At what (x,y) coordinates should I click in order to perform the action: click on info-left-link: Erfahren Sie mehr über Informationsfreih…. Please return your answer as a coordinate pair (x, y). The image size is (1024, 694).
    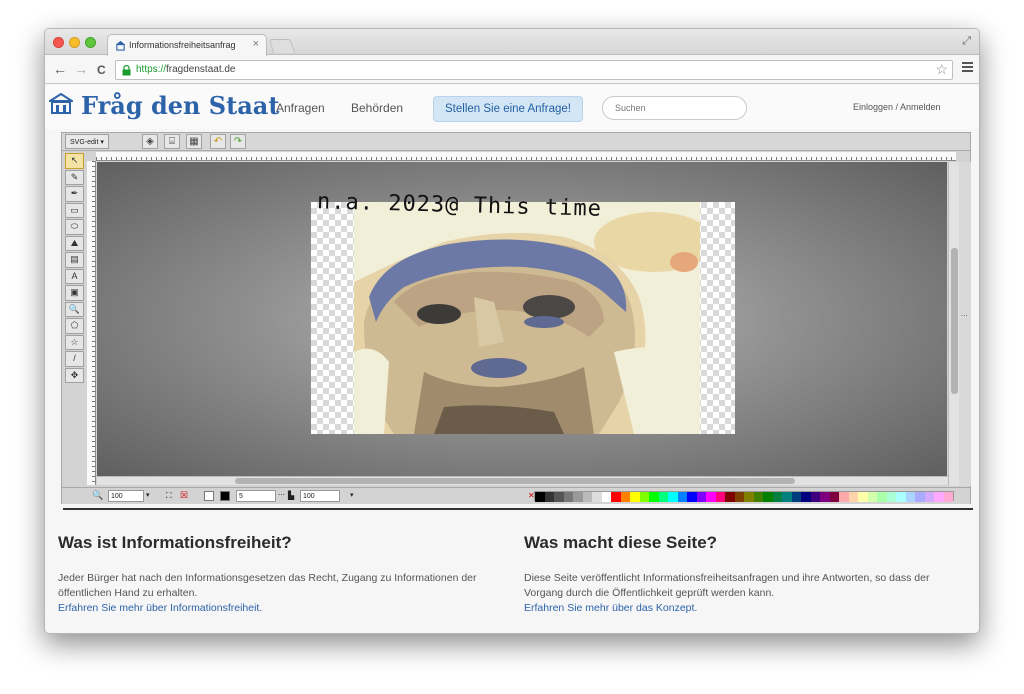
    Looking at the image, I should click on (268, 608).